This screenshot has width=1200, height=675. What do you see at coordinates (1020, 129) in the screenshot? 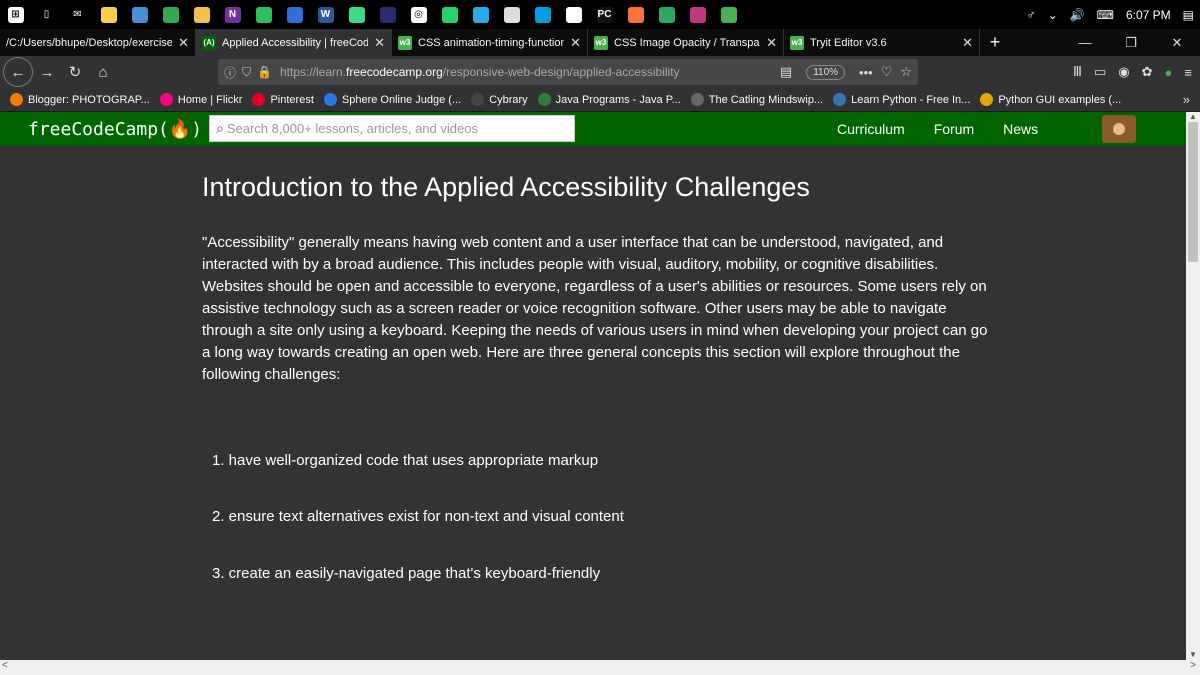
I see `nav-link-news: News` at bounding box center [1020, 129].